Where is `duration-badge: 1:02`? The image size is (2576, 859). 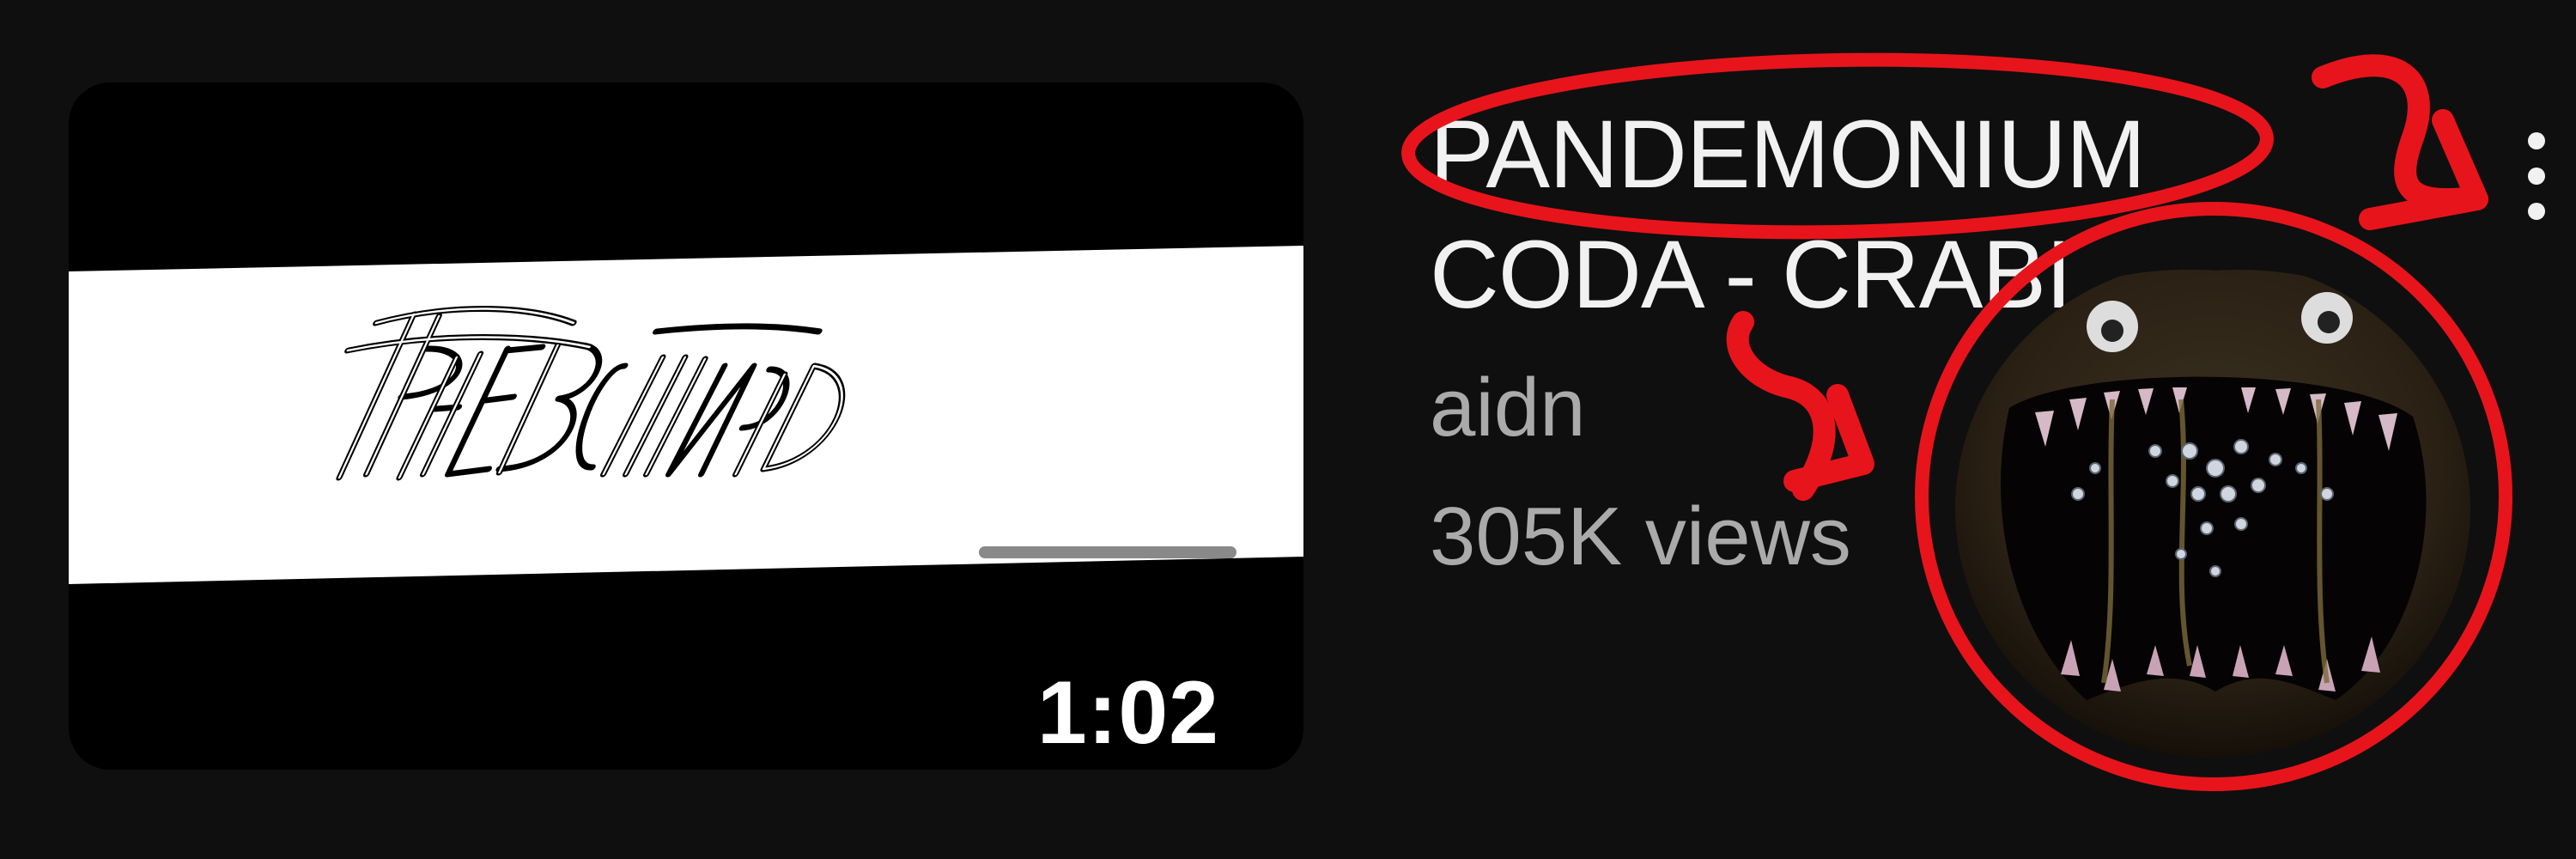 duration-badge: 1:02 is located at coordinates (1128, 709).